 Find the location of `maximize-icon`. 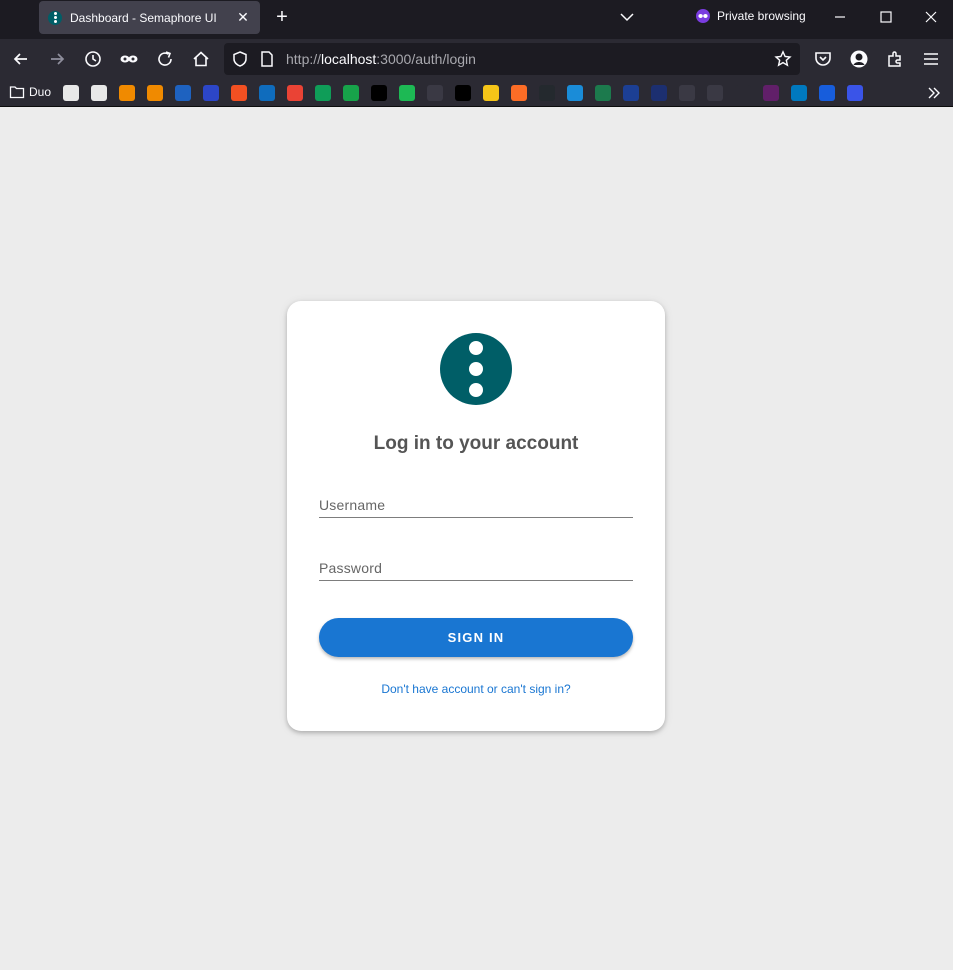

maximize-icon is located at coordinates (886, 17).